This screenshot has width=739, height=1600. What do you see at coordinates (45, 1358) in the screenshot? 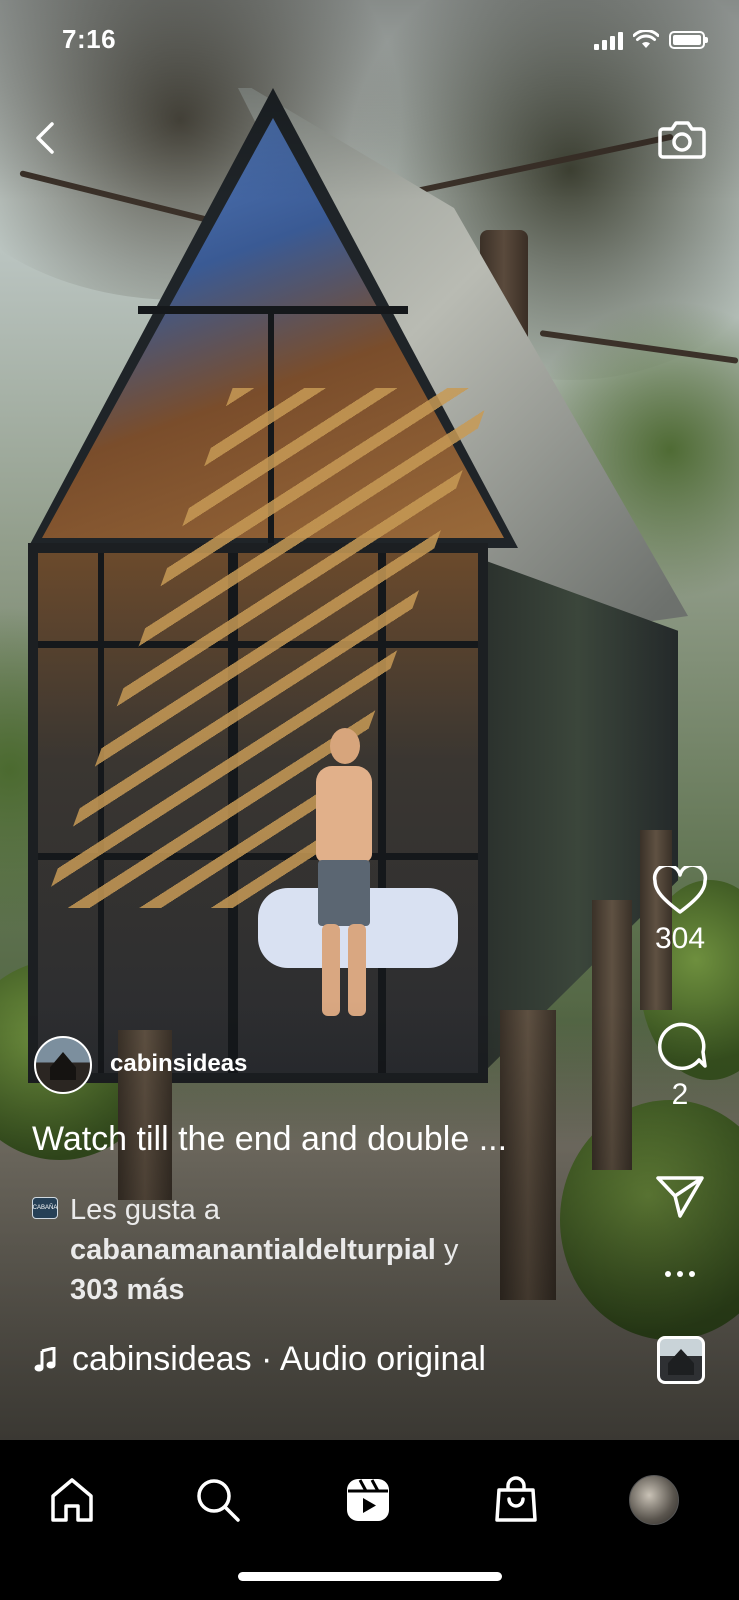
I see `music-note-icon` at bounding box center [45, 1358].